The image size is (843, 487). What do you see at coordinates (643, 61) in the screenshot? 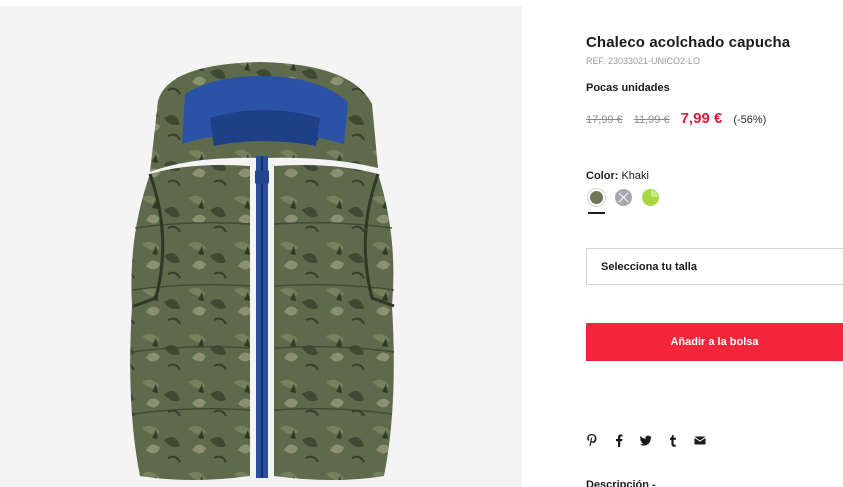
I see `product-ref: REF. 23033021-UNICO2-LO` at bounding box center [643, 61].